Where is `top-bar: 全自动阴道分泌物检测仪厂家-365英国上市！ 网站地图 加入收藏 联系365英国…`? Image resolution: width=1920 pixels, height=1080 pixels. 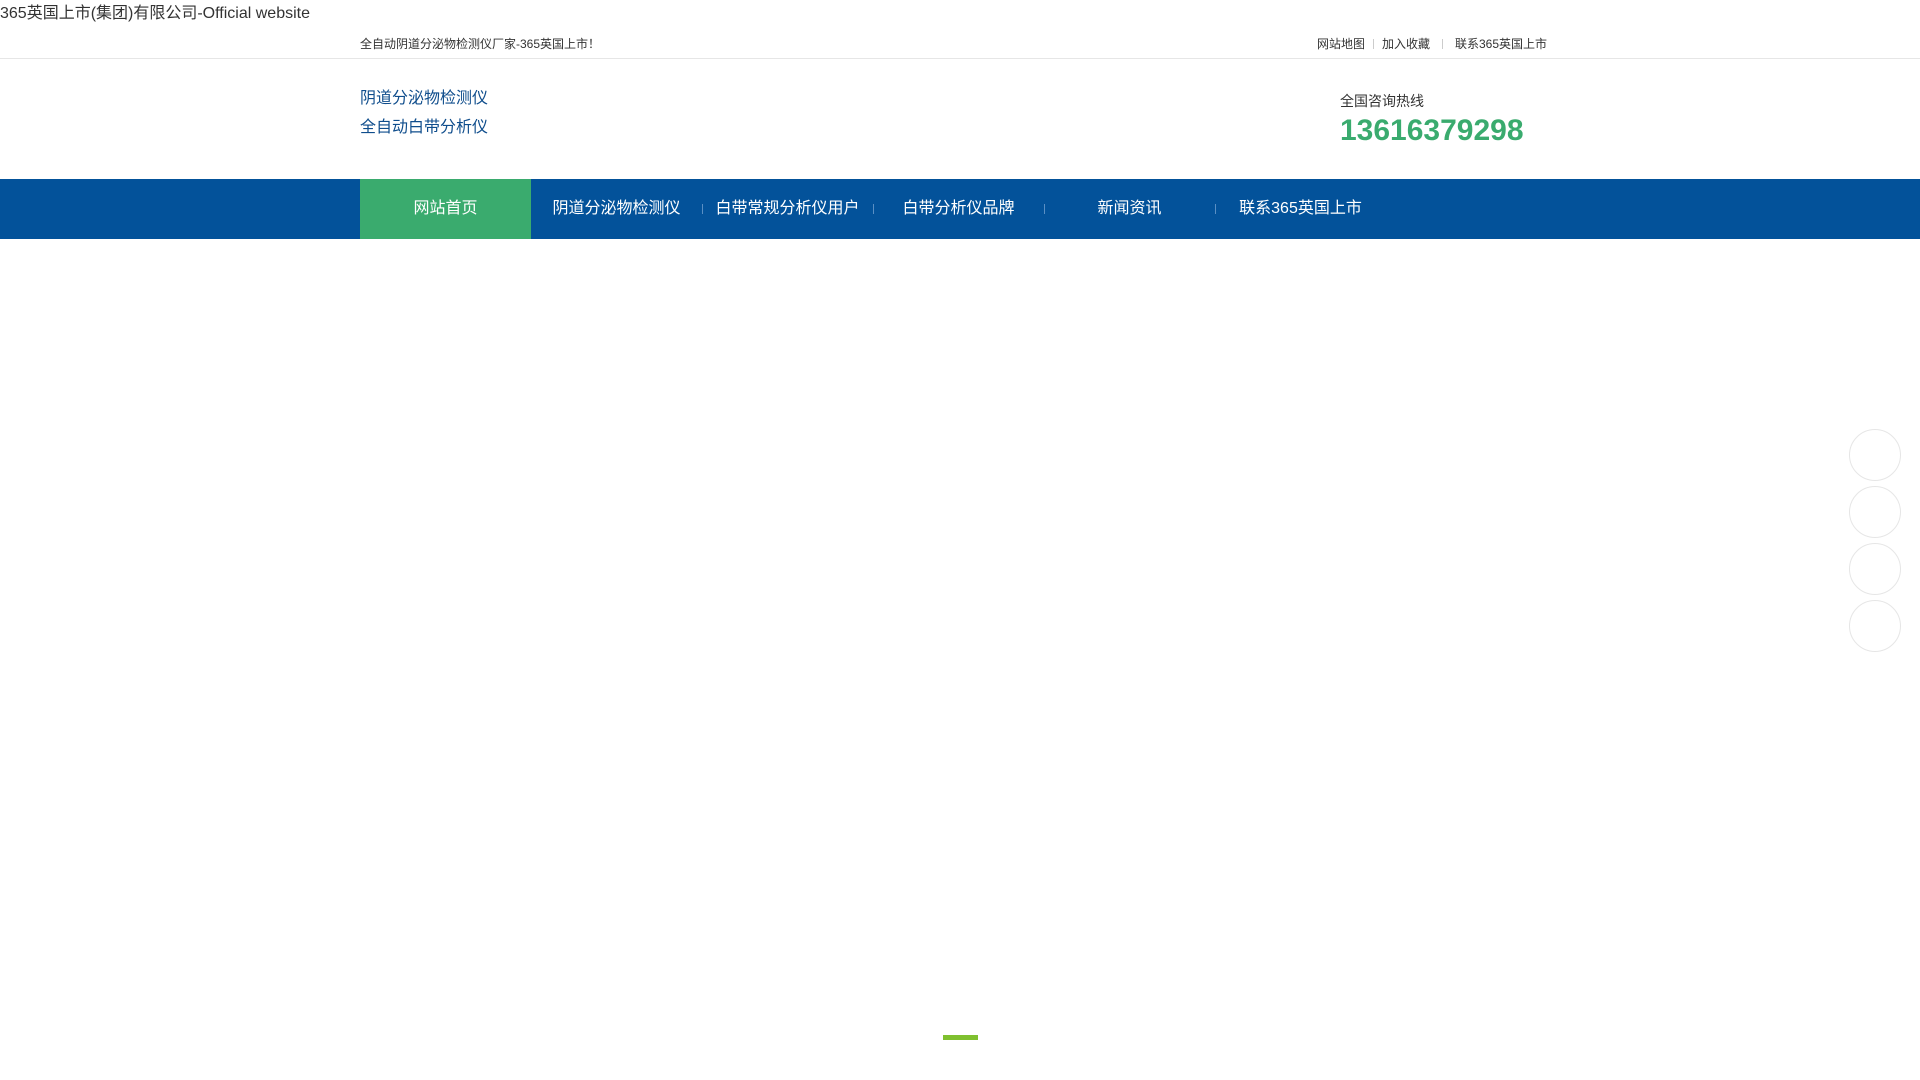 top-bar: 全自动阴道分泌物检测仪厂家-365英国上市！ 网站地图 加入收藏 联系365英国… is located at coordinates (960, 45).